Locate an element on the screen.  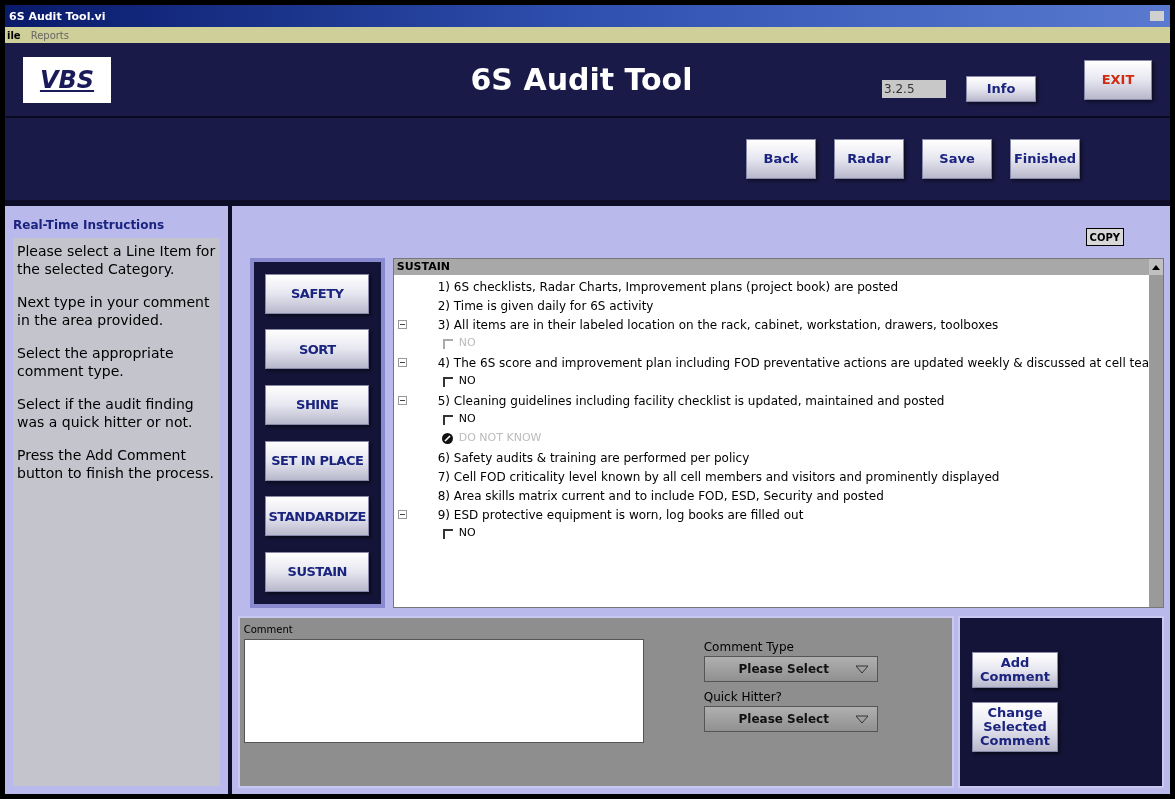
line-item: 3) All items are in their labeled location on the rack, cabinet, workstation, drawers, toolboxes is located at coordinates (718, 324).